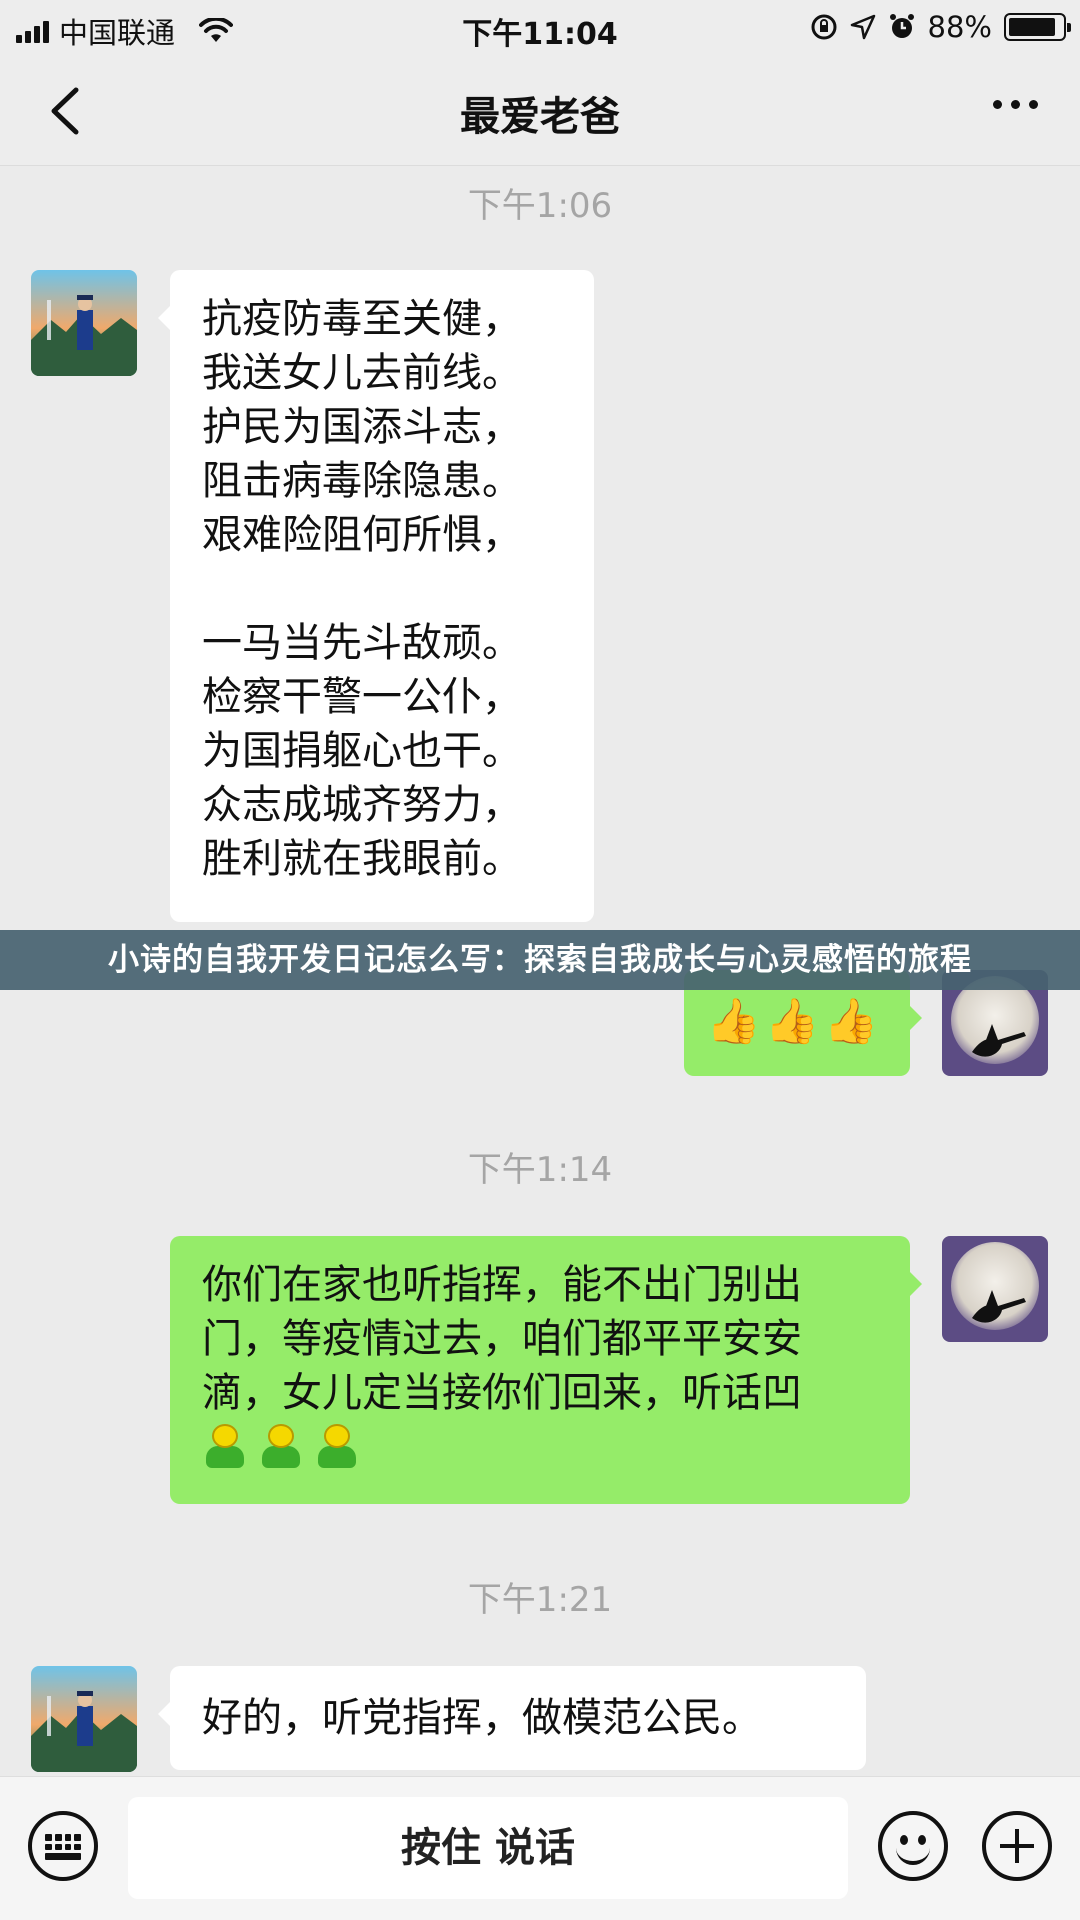  I want to click on hold-to-talk-button: 按住 说话, so click(488, 1848).